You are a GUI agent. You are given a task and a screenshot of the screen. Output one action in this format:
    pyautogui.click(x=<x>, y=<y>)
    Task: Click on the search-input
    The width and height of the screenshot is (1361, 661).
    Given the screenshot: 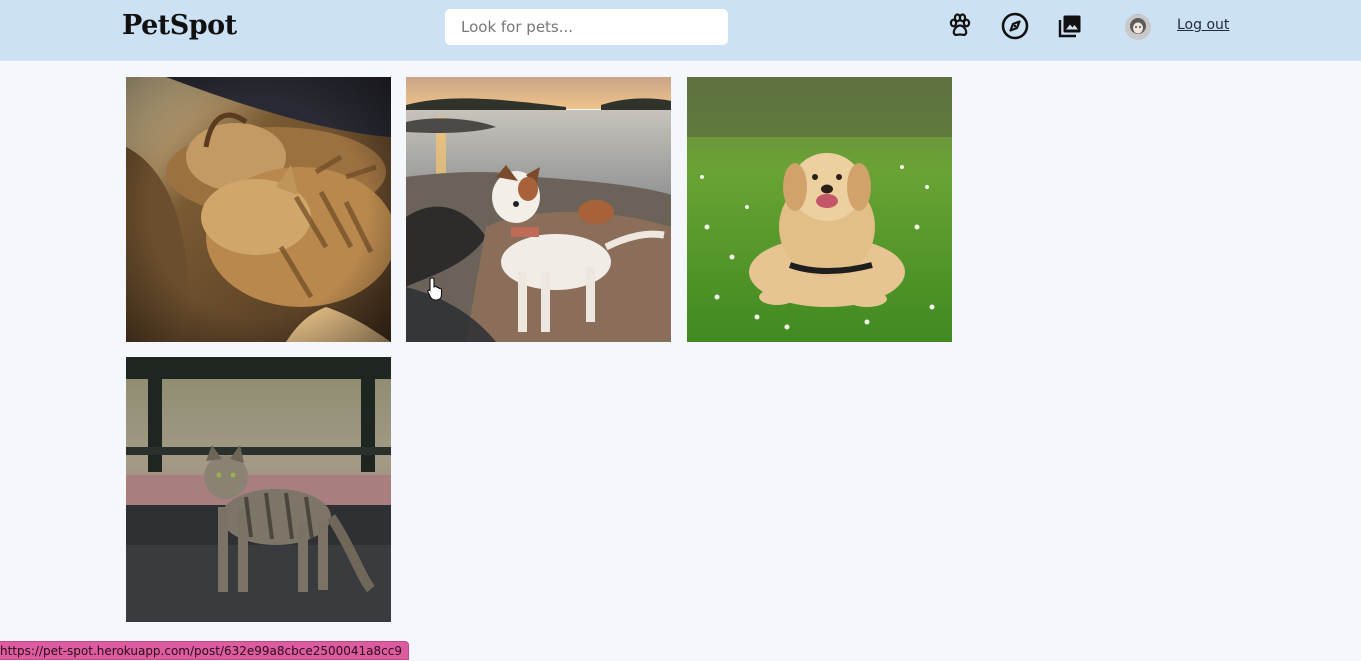 What is the action you would take?
    pyautogui.click(x=586, y=27)
    